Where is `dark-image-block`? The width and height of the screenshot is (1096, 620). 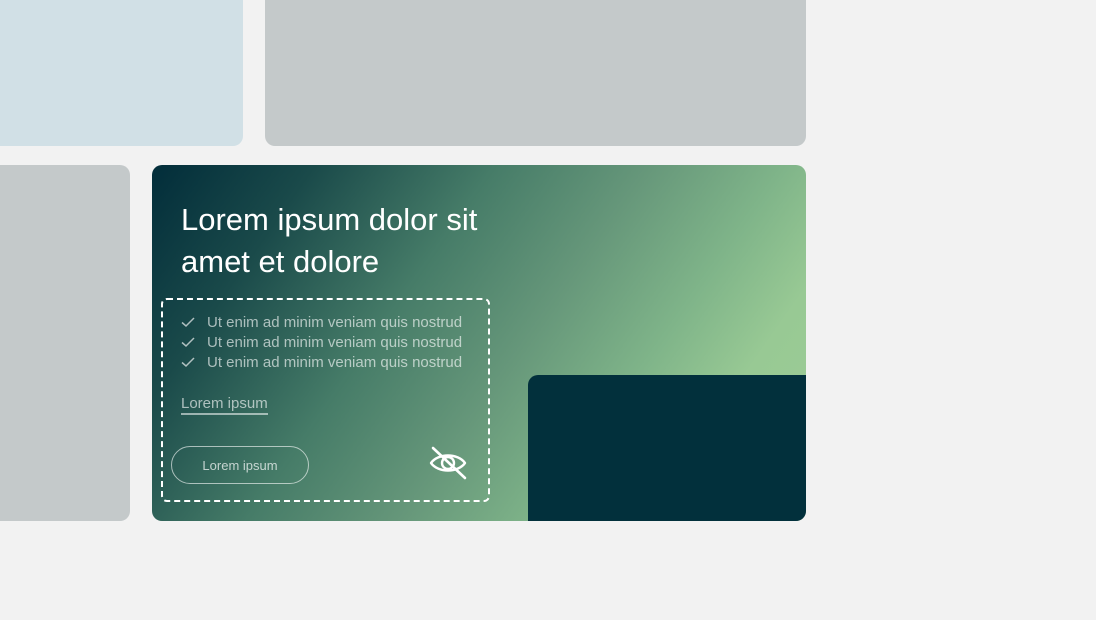
dark-image-block is located at coordinates (667, 448).